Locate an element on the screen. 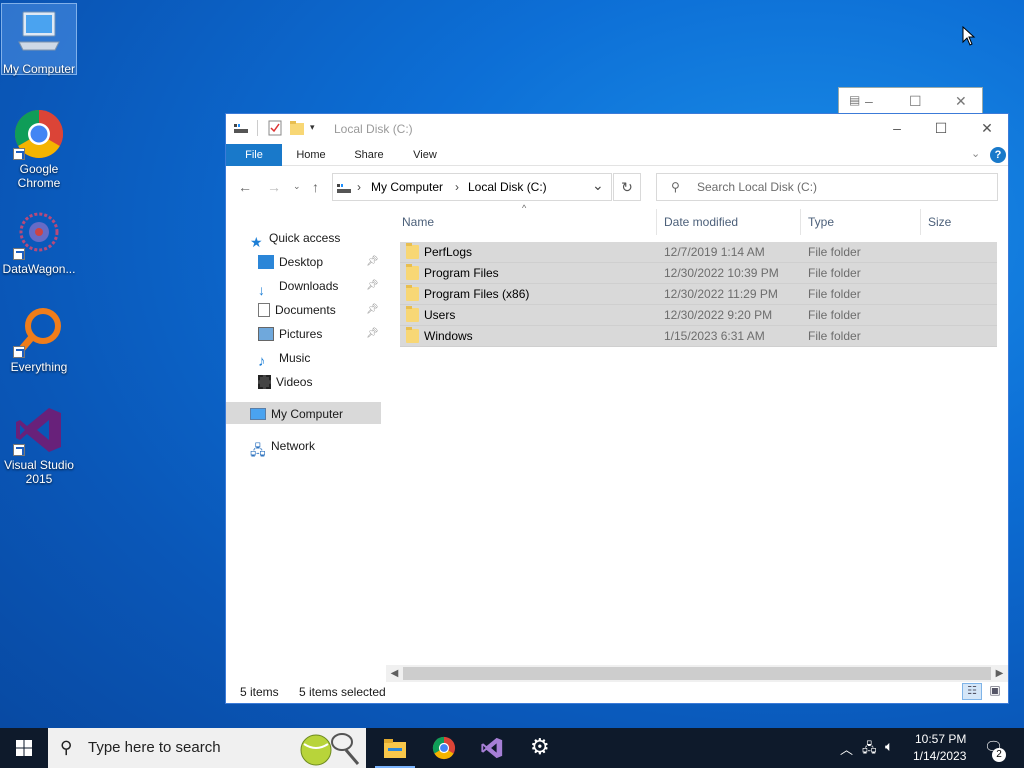  windows-start-icon is located at coordinates (24, 748).